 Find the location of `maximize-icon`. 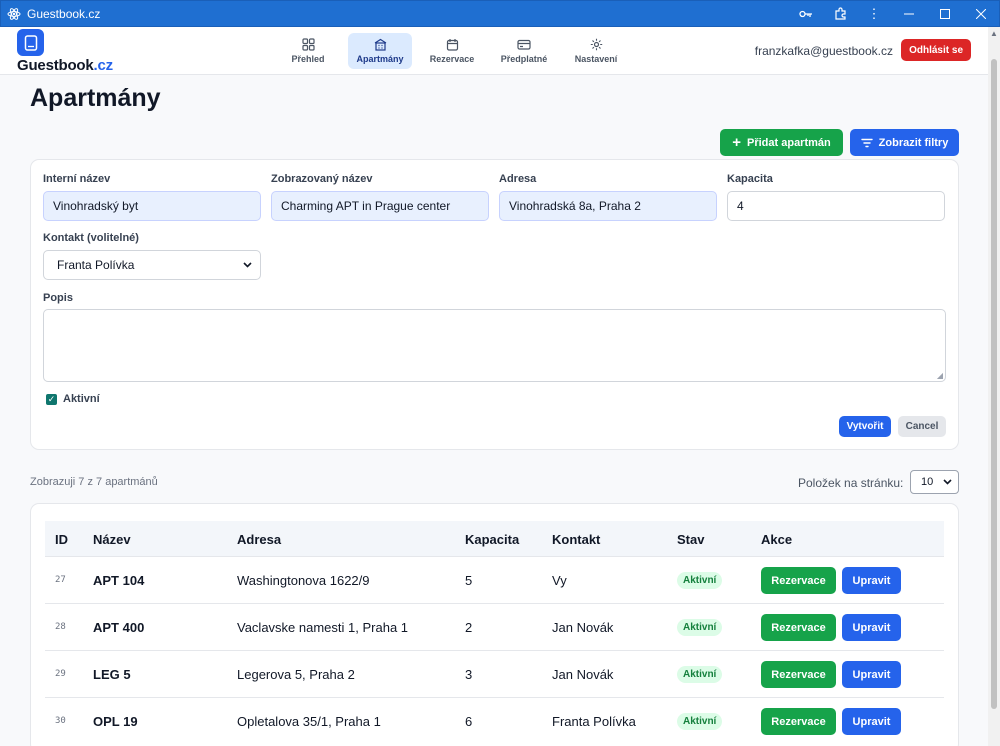

maximize-icon is located at coordinates (945, 13).